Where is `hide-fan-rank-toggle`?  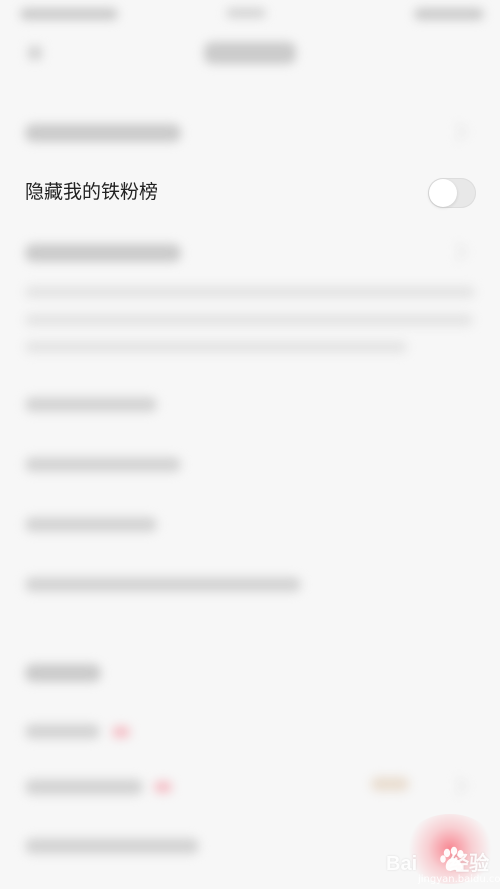 hide-fan-rank-toggle is located at coordinates (452, 193).